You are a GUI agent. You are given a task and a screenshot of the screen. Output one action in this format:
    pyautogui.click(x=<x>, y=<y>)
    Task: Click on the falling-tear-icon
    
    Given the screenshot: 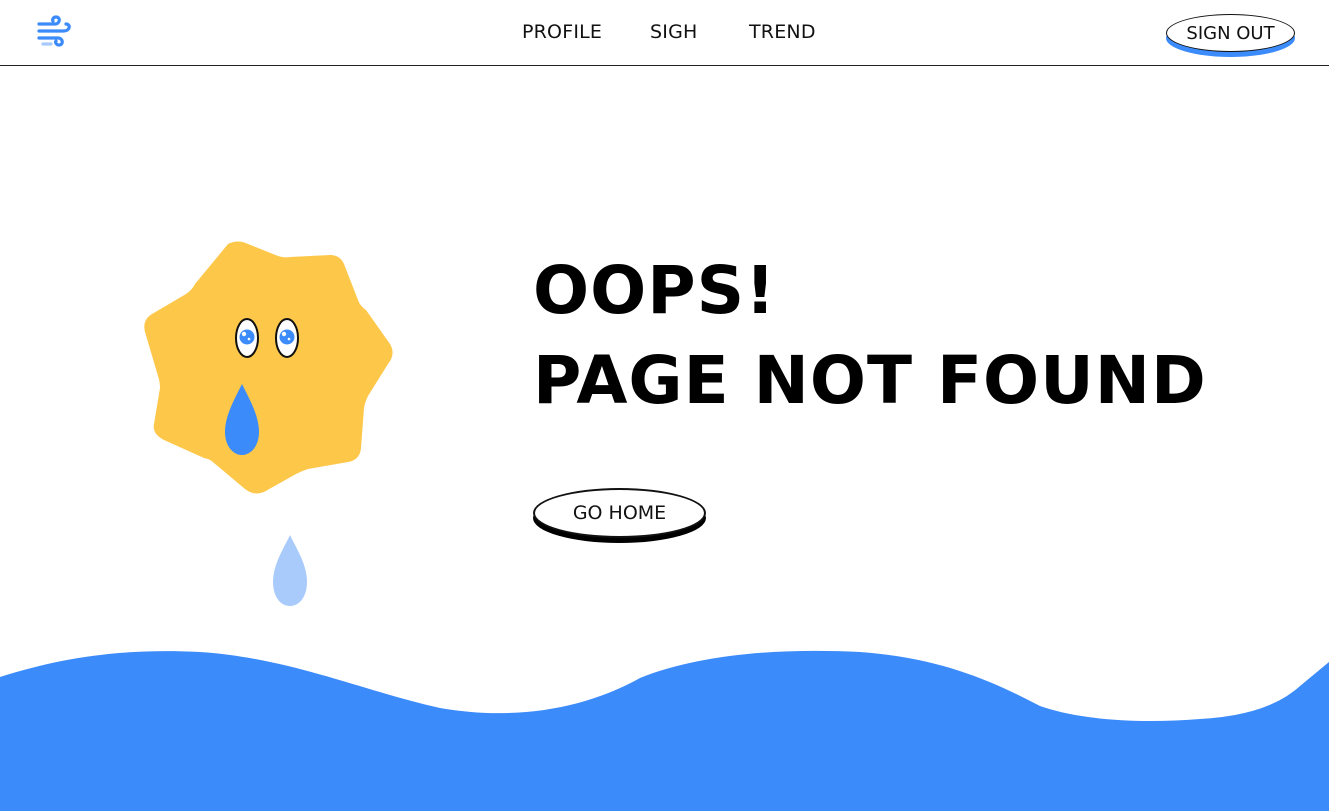 What is the action you would take?
    pyautogui.click(x=290, y=570)
    